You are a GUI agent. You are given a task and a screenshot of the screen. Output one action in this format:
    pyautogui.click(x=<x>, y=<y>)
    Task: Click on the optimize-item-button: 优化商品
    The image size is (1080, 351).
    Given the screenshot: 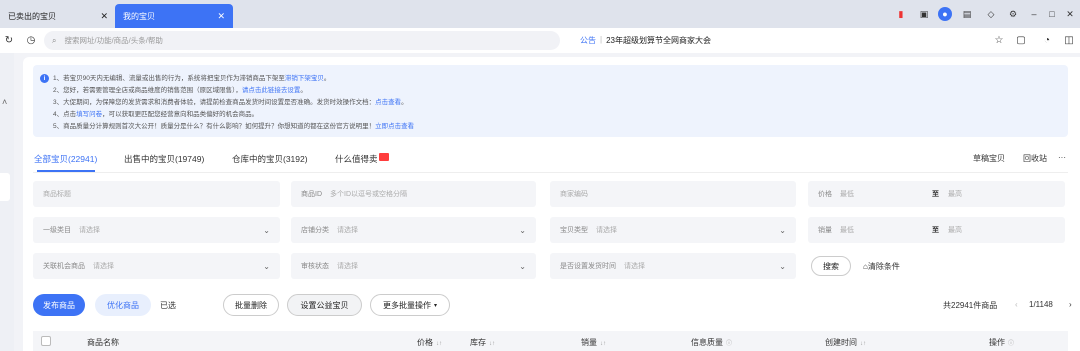 What is the action you would take?
    pyautogui.click(x=123, y=305)
    